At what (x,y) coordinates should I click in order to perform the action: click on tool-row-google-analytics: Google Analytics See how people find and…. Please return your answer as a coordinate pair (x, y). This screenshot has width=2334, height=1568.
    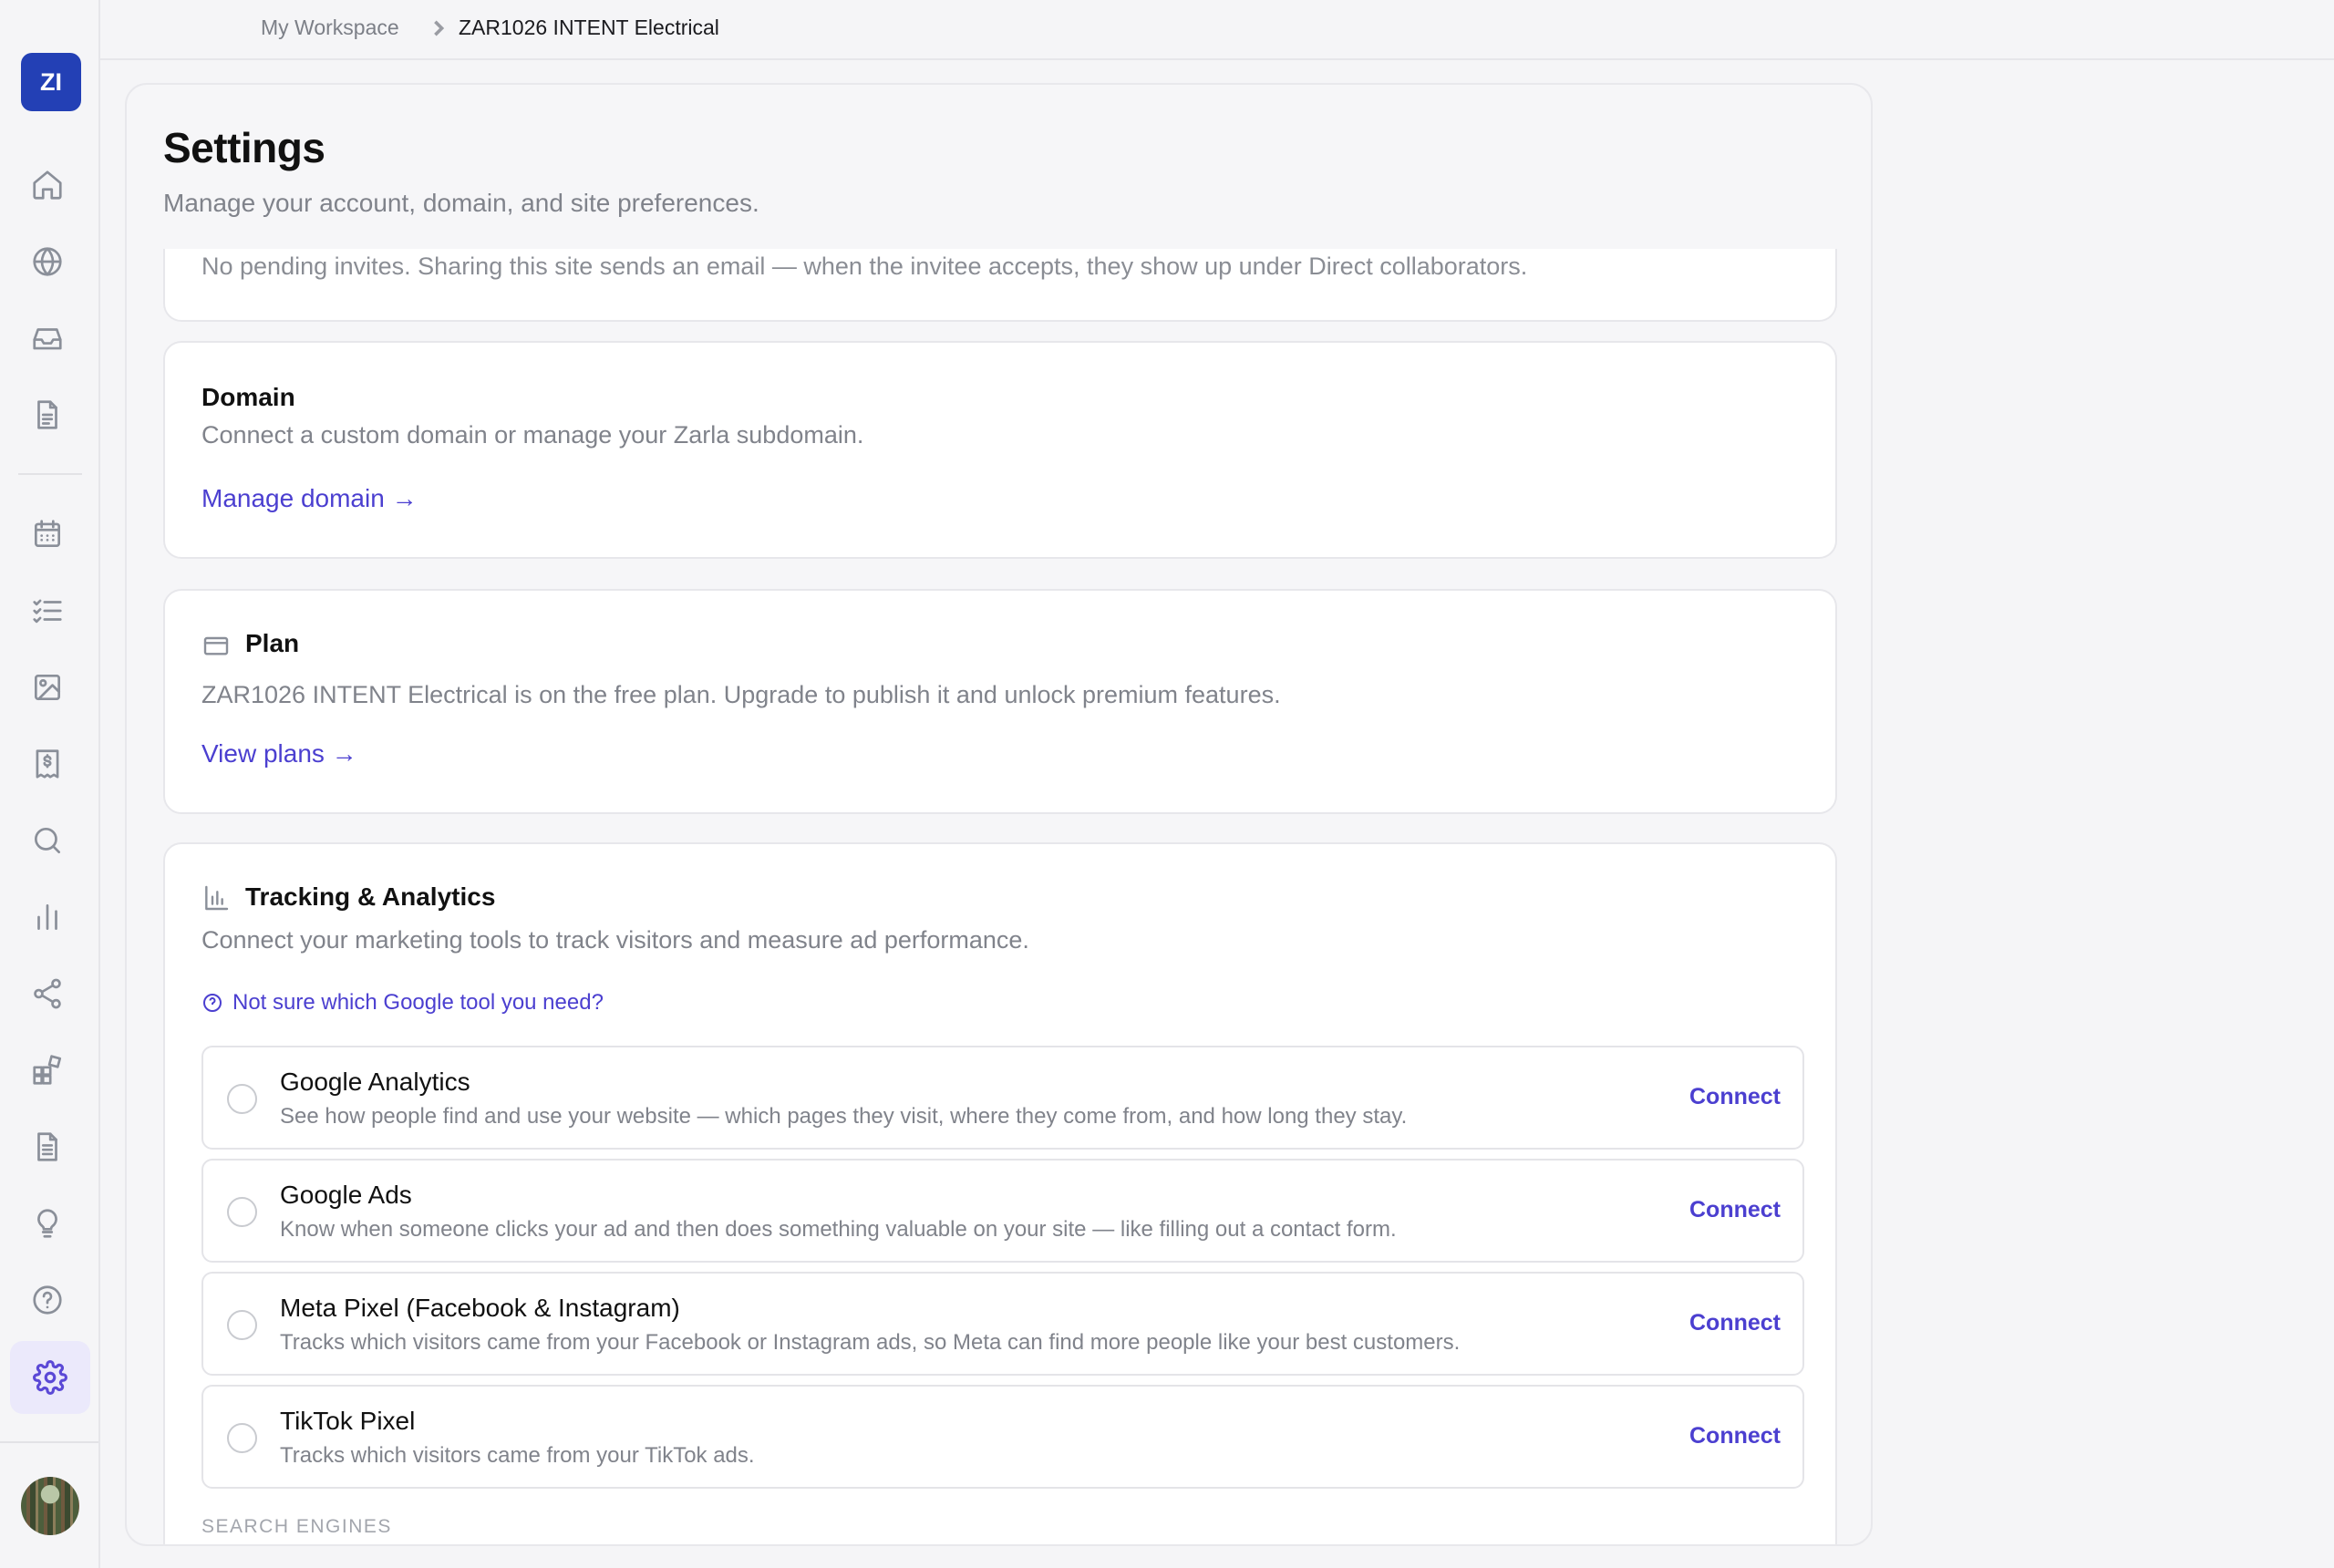
    Looking at the image, I should click on (1003, 1098).